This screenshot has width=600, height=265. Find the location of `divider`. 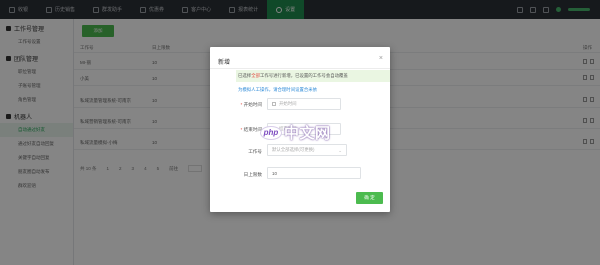

divider is located at coordinates (300, 68).